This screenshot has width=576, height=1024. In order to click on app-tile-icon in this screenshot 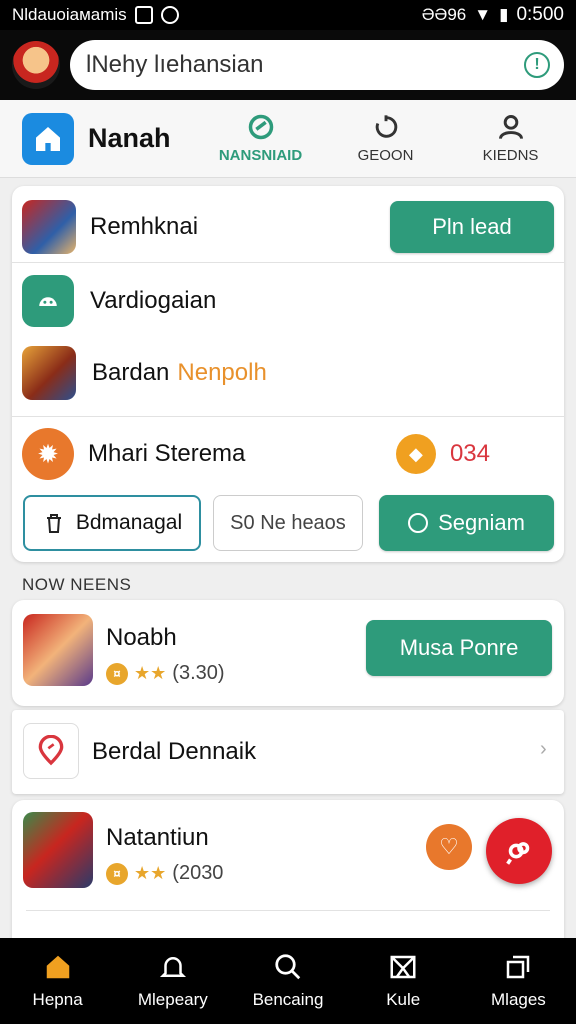, I will do `click(48, 301)`.